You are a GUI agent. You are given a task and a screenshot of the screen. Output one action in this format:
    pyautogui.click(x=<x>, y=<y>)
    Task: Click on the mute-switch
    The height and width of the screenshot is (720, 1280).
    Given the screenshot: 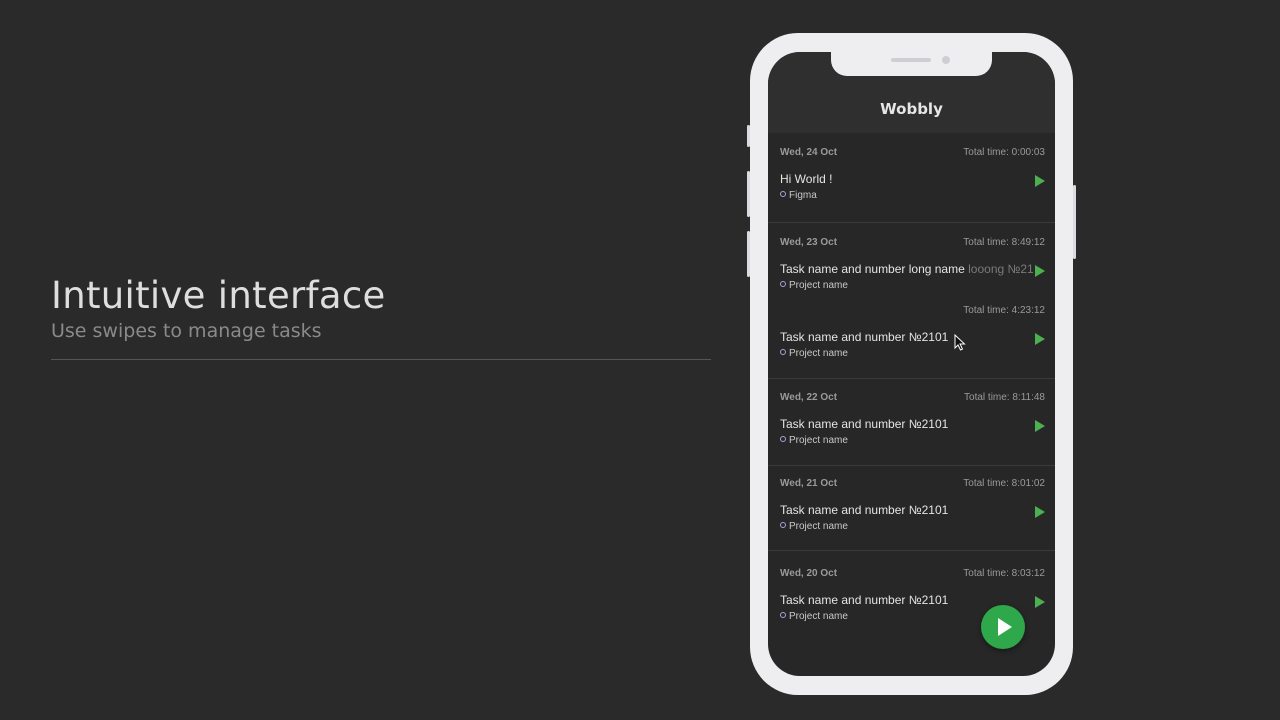 What is the action you would take?
    pyautogui.click(x=748, y=136)
    